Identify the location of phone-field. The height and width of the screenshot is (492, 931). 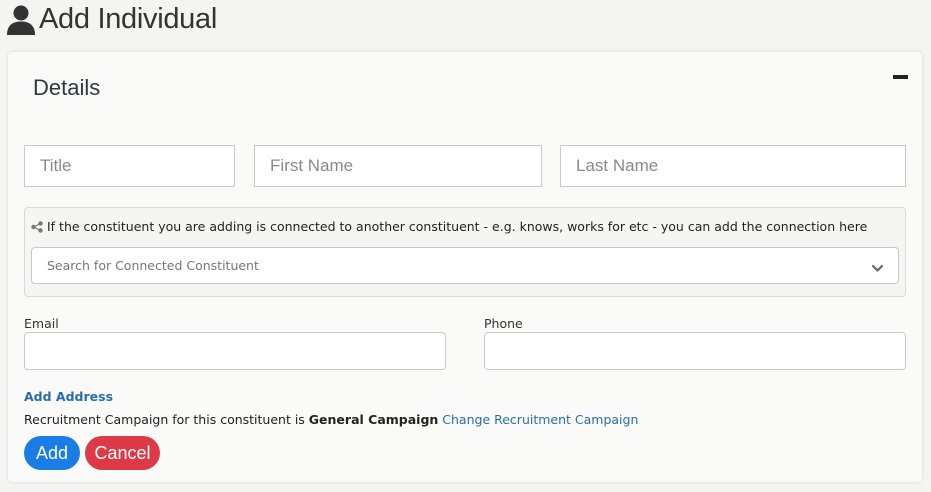
(695, 351).